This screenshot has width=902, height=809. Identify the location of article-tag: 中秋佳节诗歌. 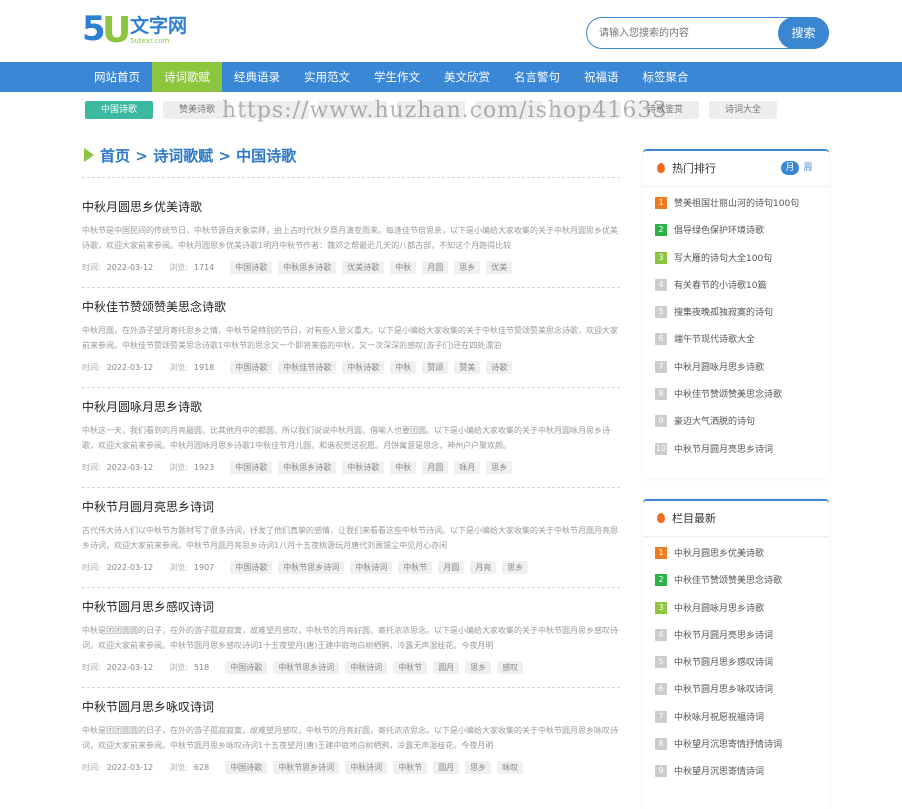
(307, 367).